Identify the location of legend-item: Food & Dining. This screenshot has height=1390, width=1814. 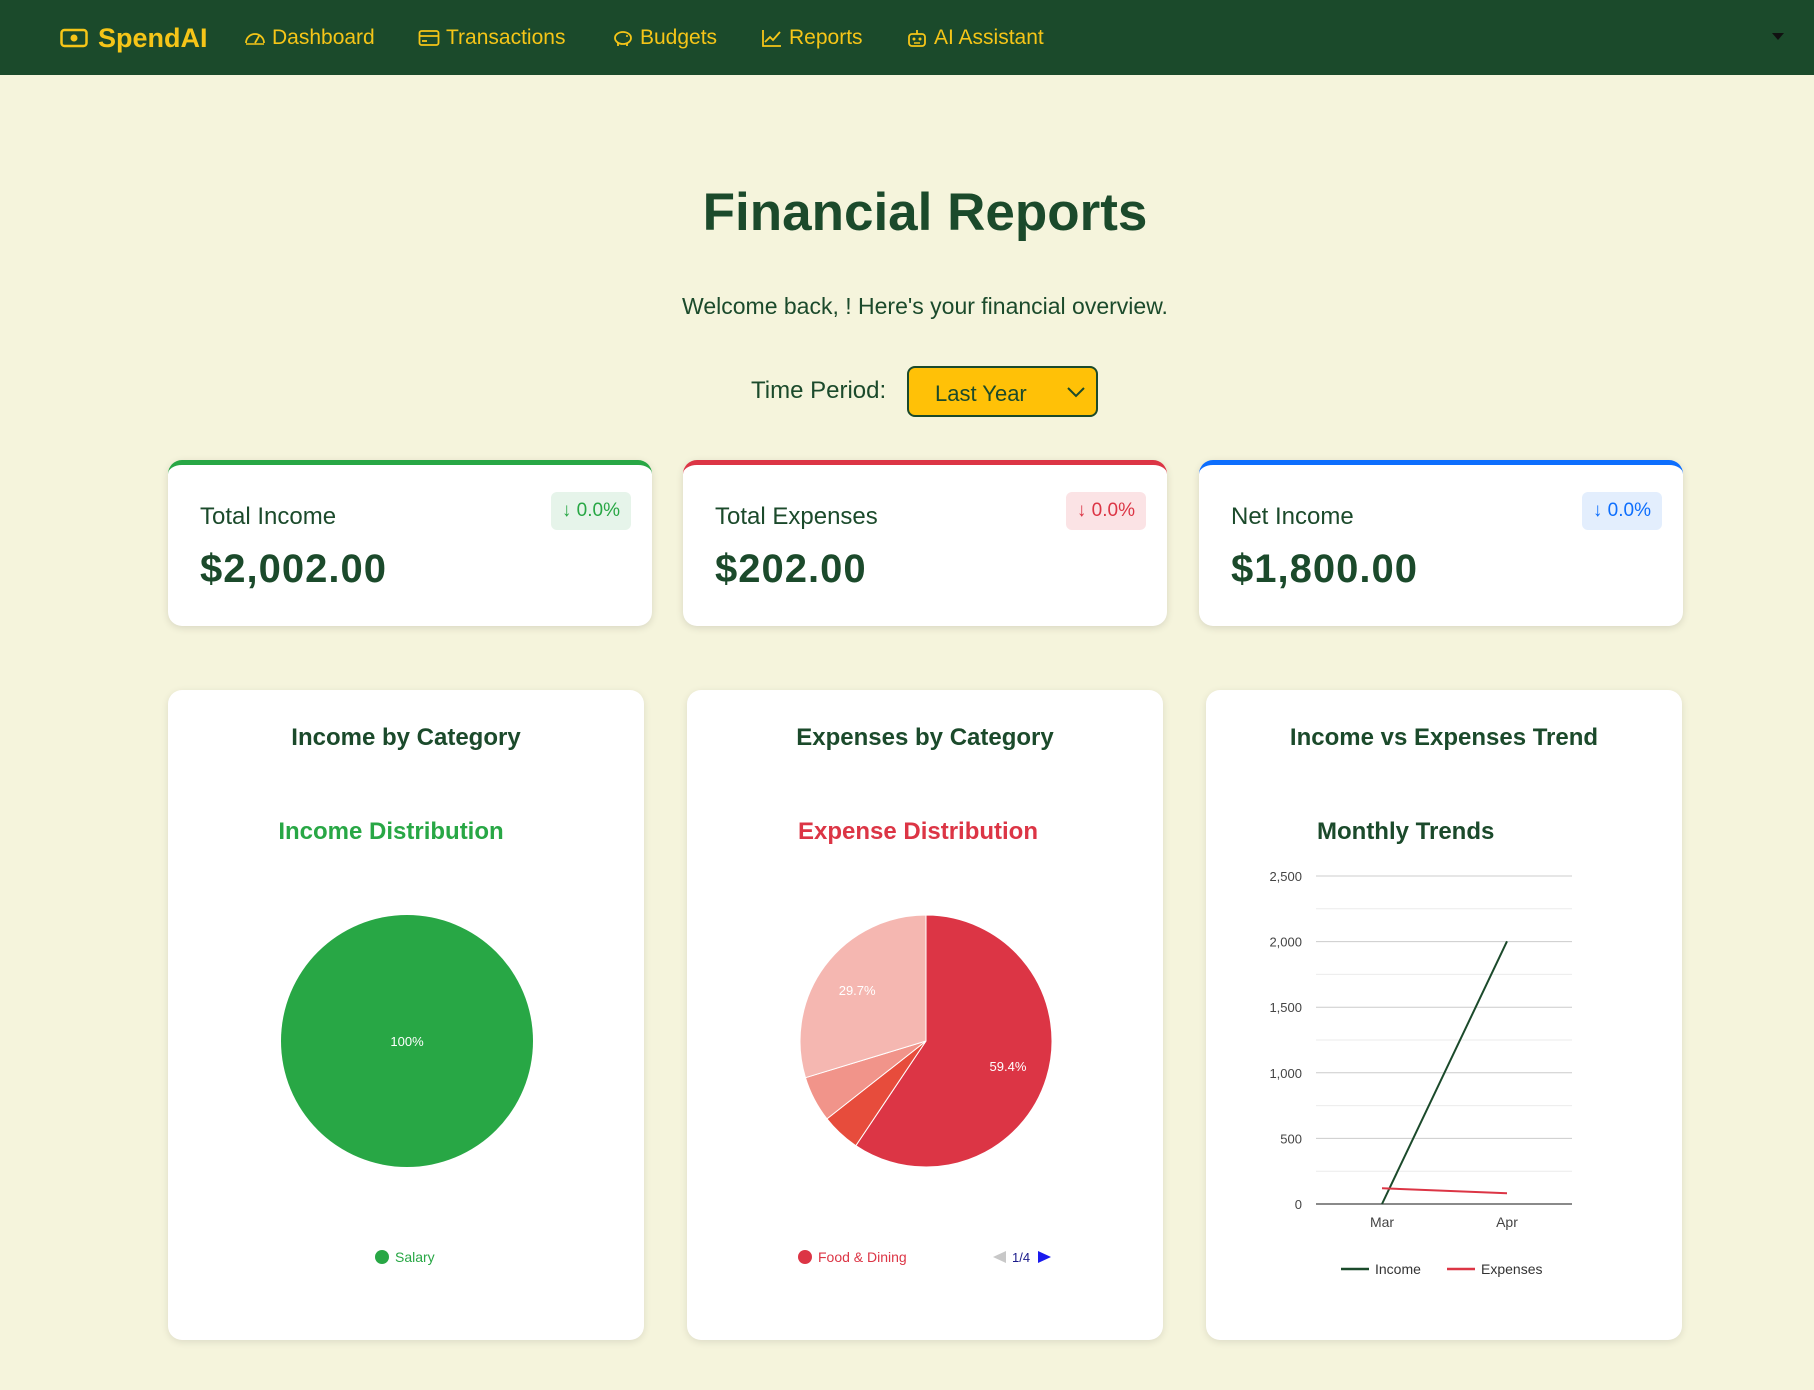
(852, 1257).